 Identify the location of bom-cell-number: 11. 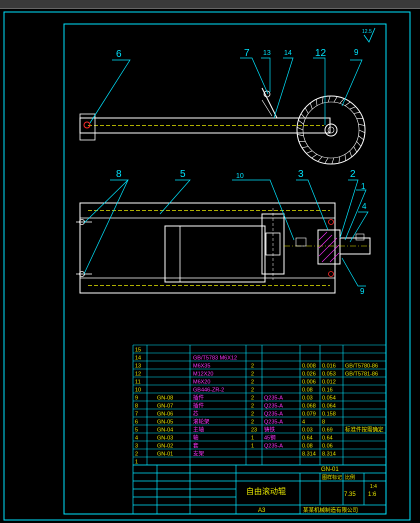
(138, 383).